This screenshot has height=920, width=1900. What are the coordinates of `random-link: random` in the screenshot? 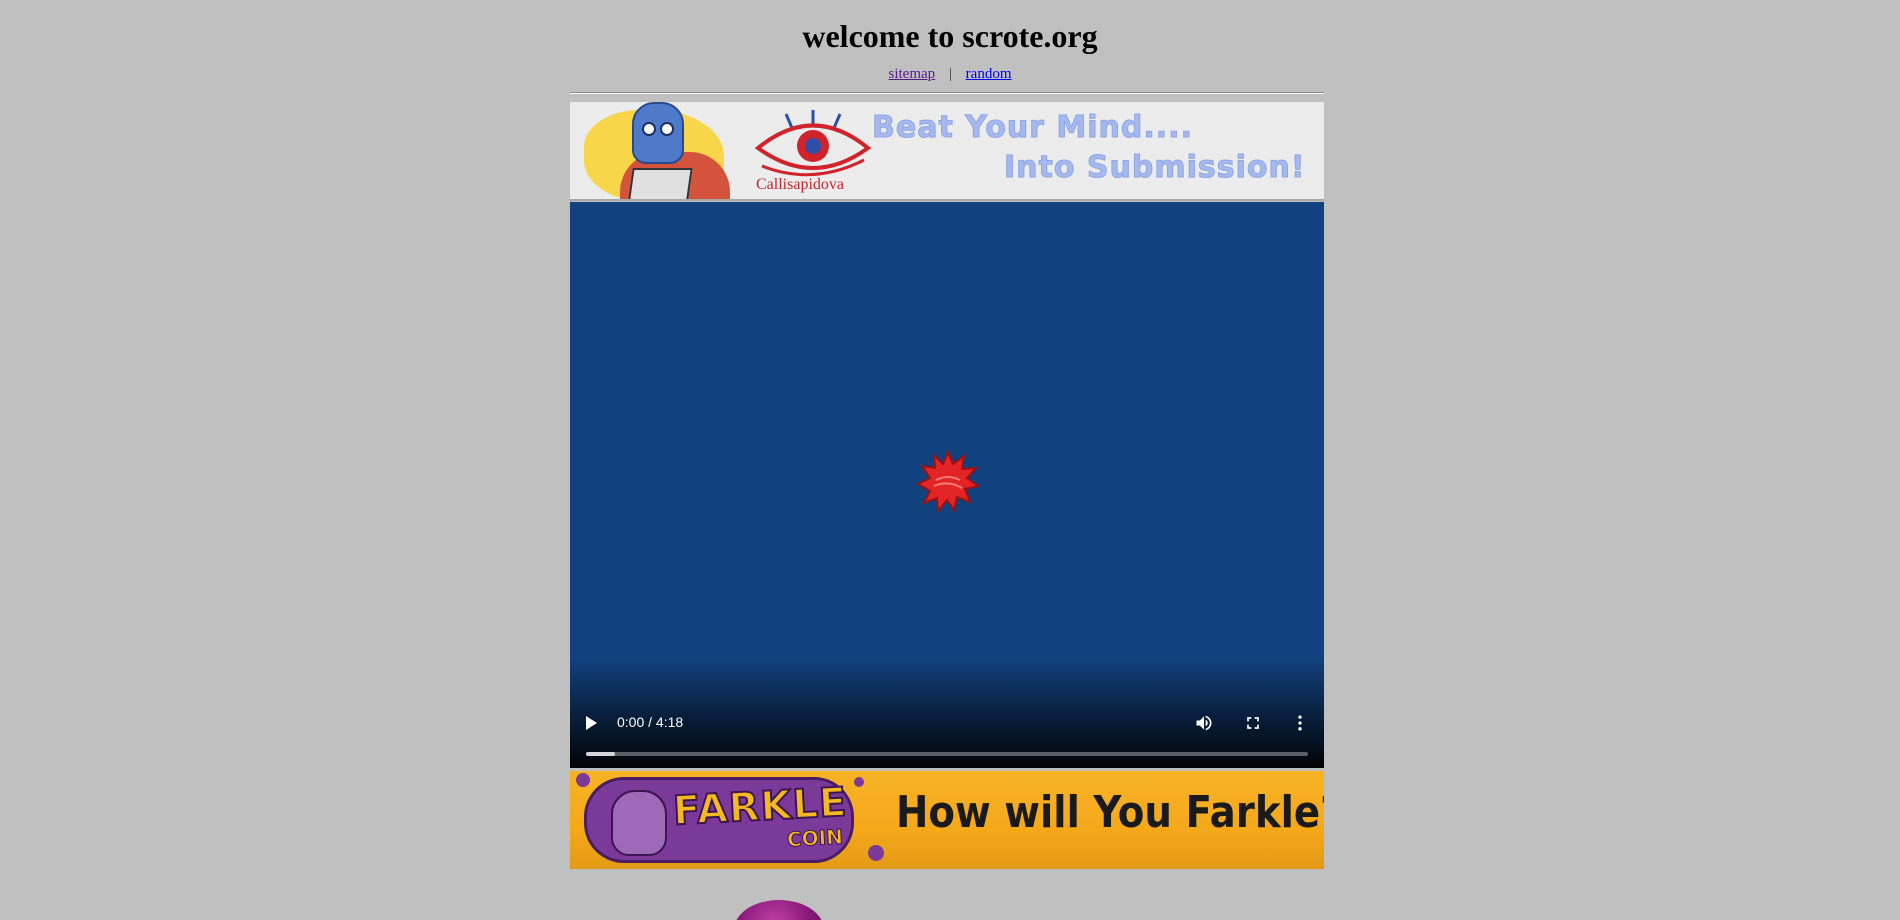 It's located at (989, 74).